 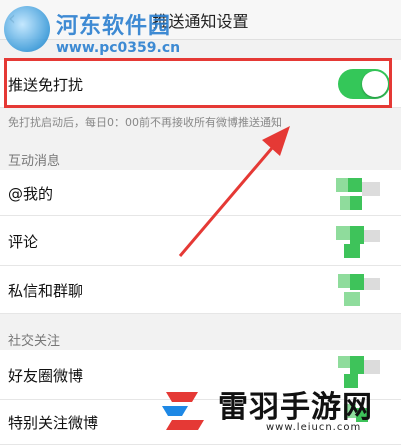 I want to click on brand-watermark: 雷羽手游网 www.leiucn.com, so click(x=278, y=411).